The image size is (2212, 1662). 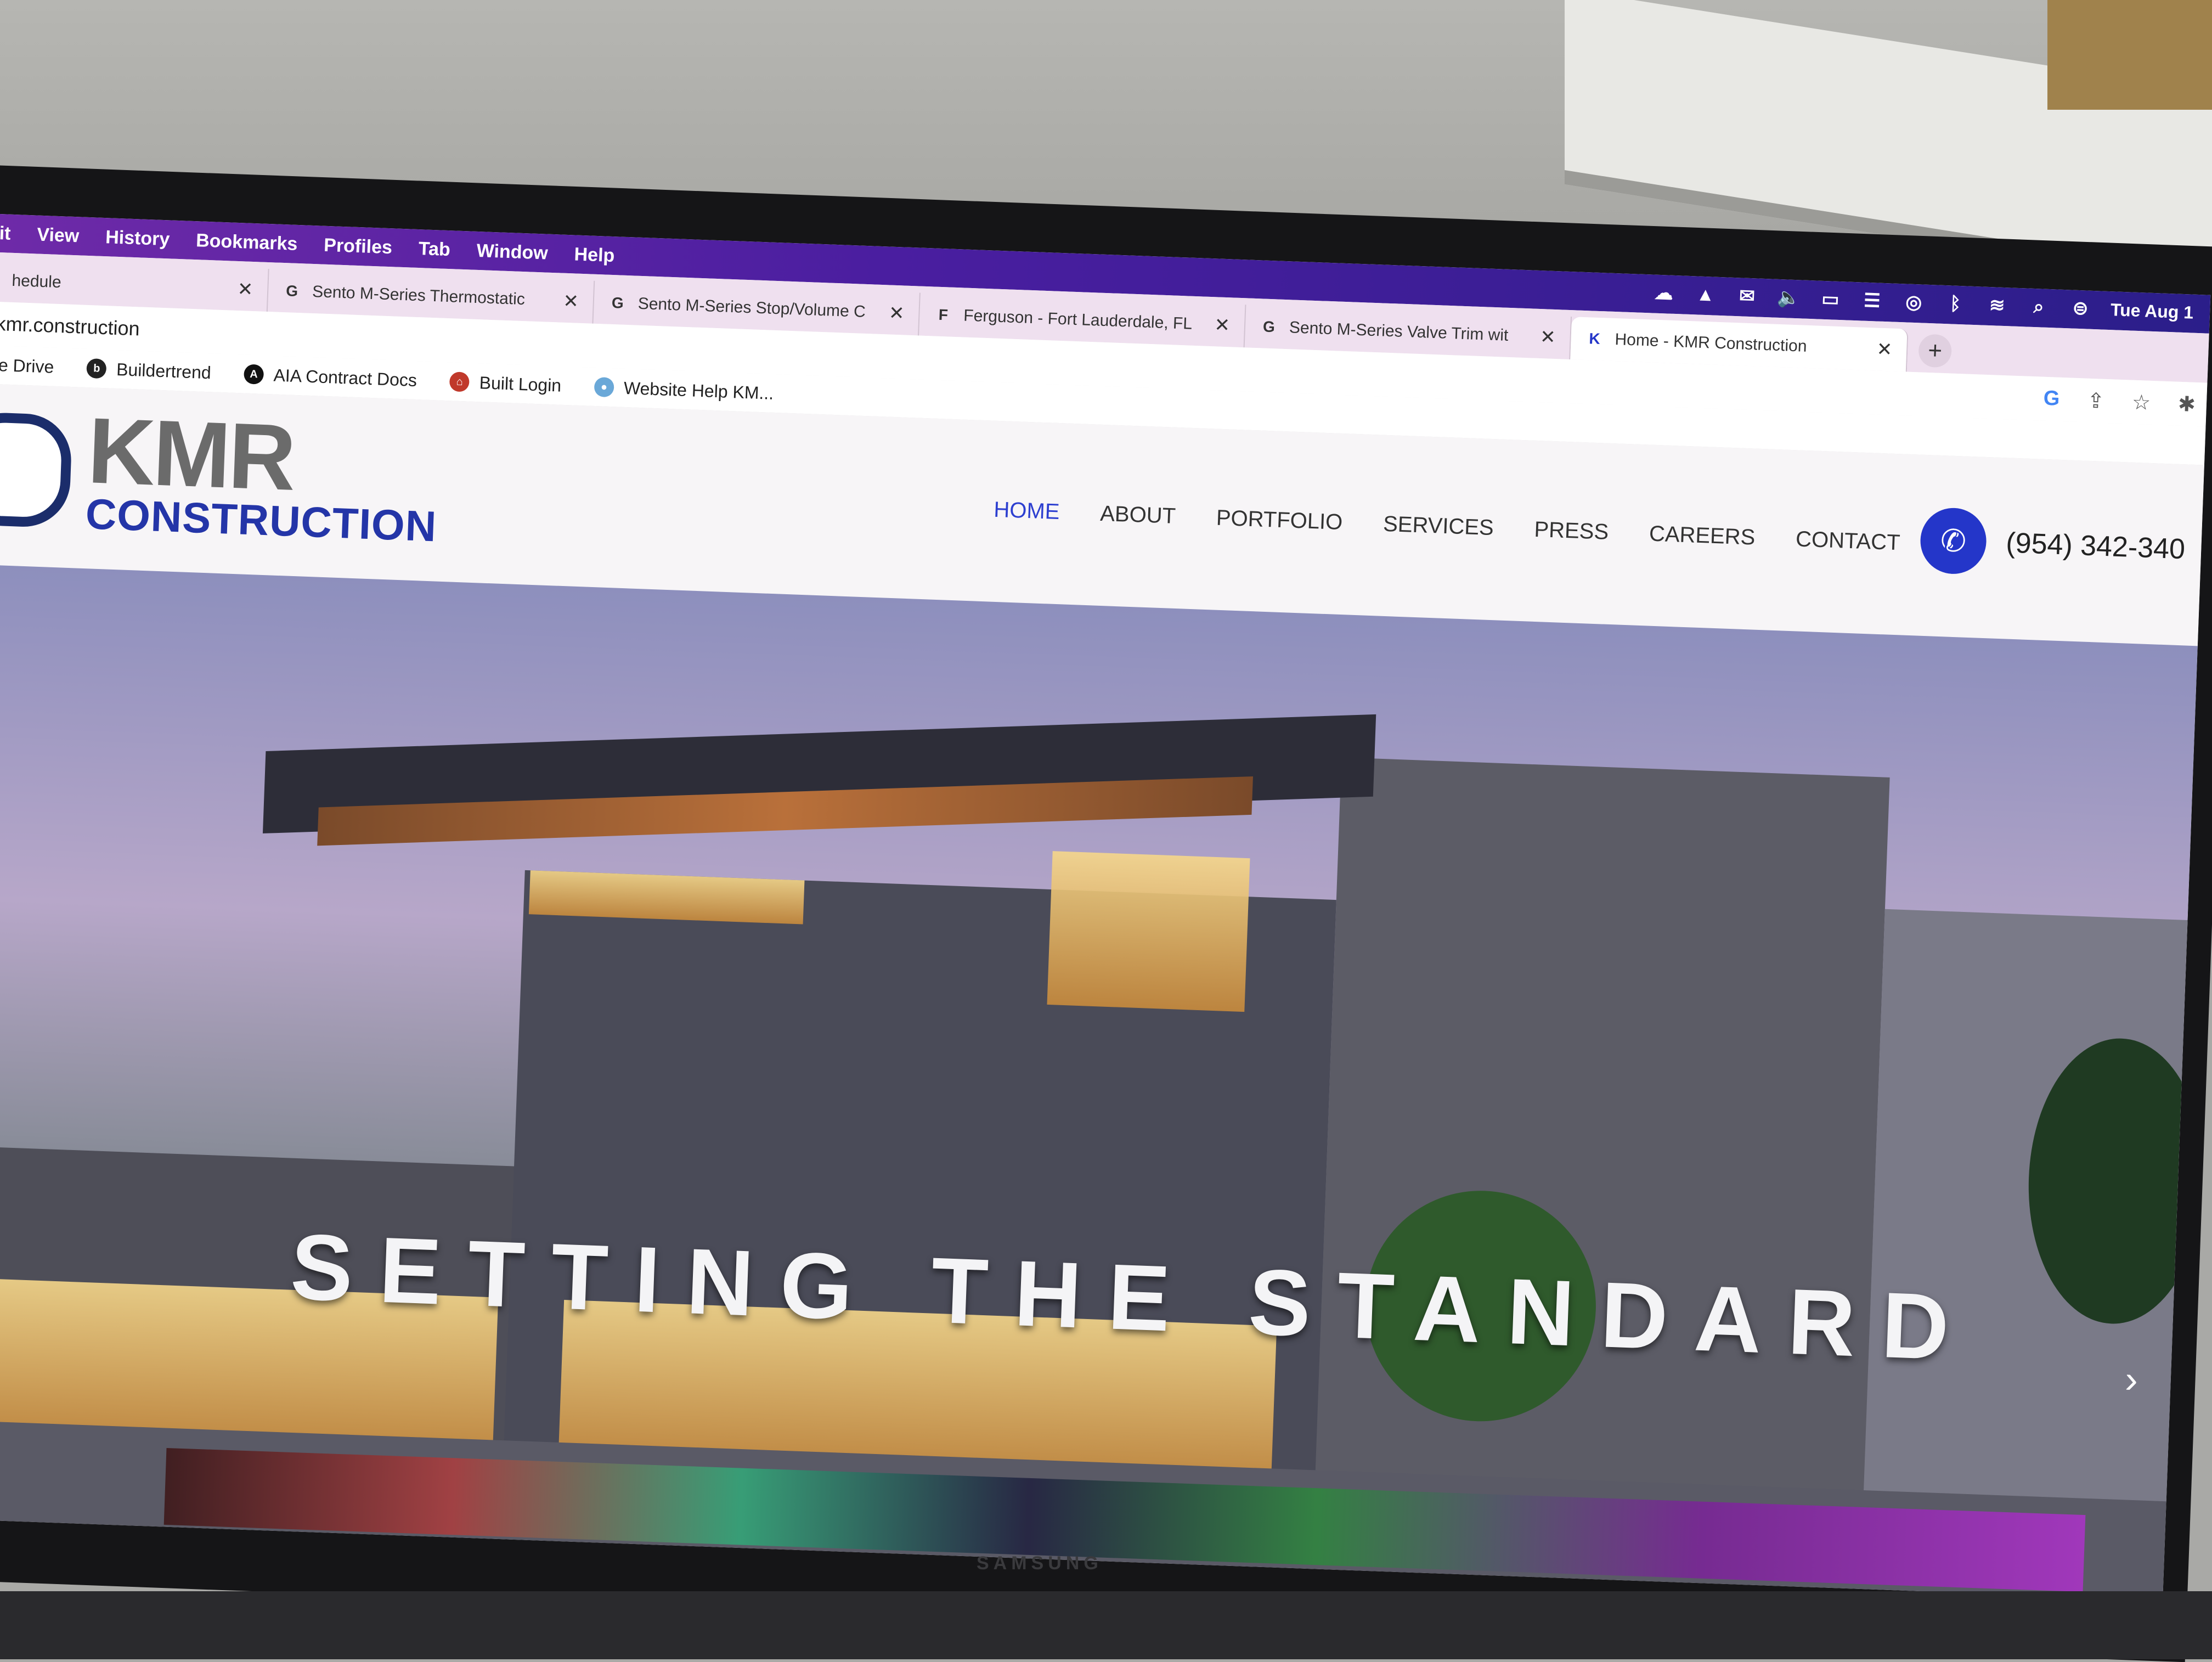 I want to click on bookmark-star-icon: ☆, so click(x=2141, y=402).